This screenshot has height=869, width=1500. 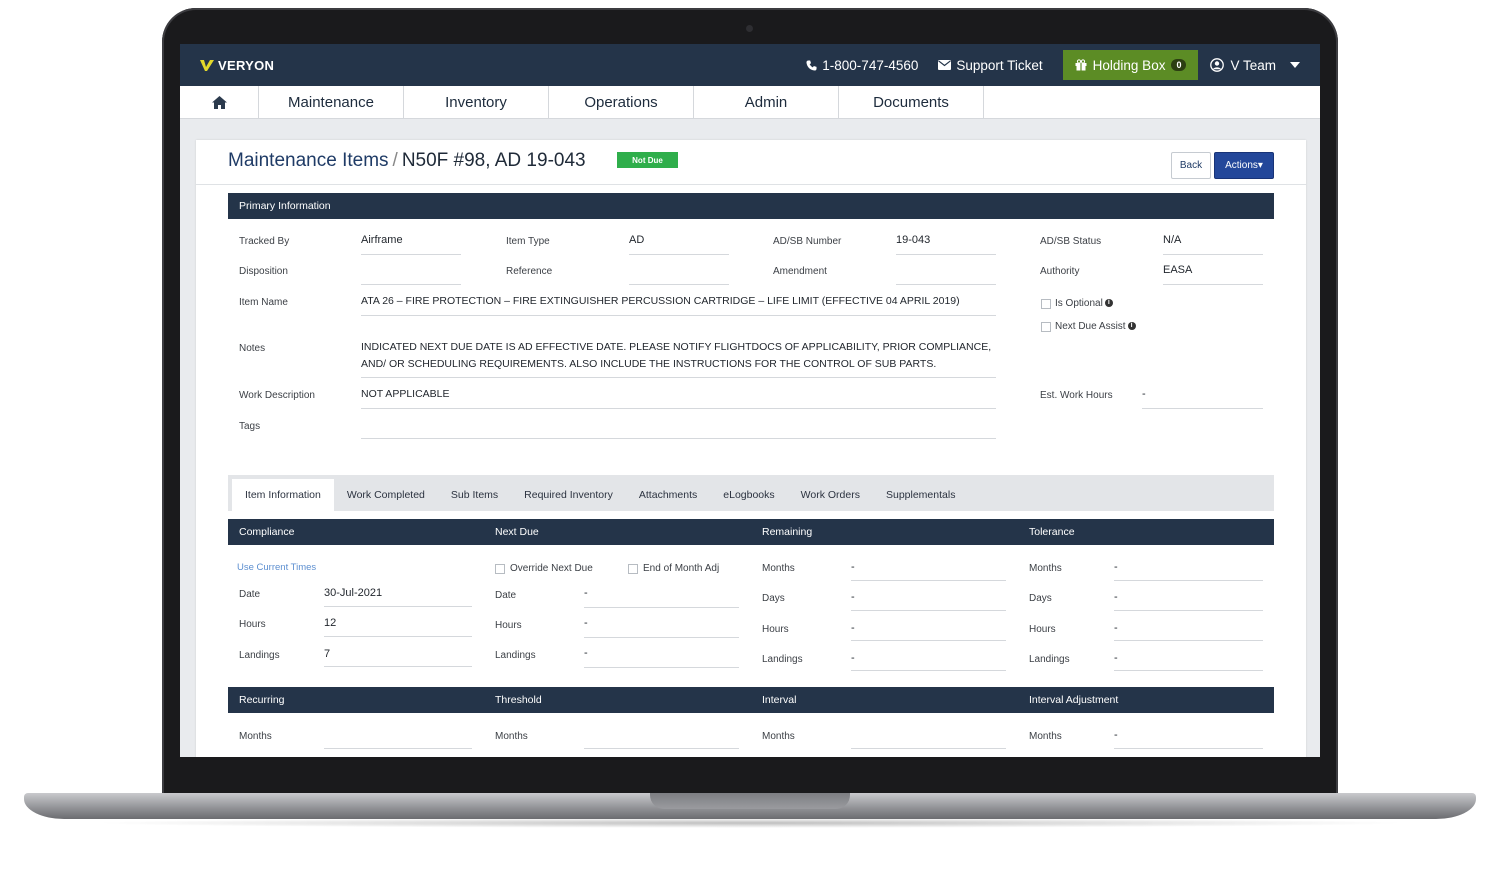 What do you see at coordinates (913, 240) in the screenshot?
I see `adsb-number-value: 19-043` at bounding box center [913, 240].